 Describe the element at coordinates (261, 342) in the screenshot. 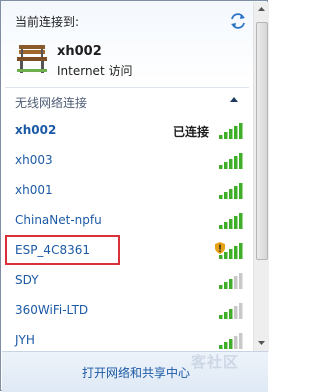

I see `scroll-down-icon` at that location.